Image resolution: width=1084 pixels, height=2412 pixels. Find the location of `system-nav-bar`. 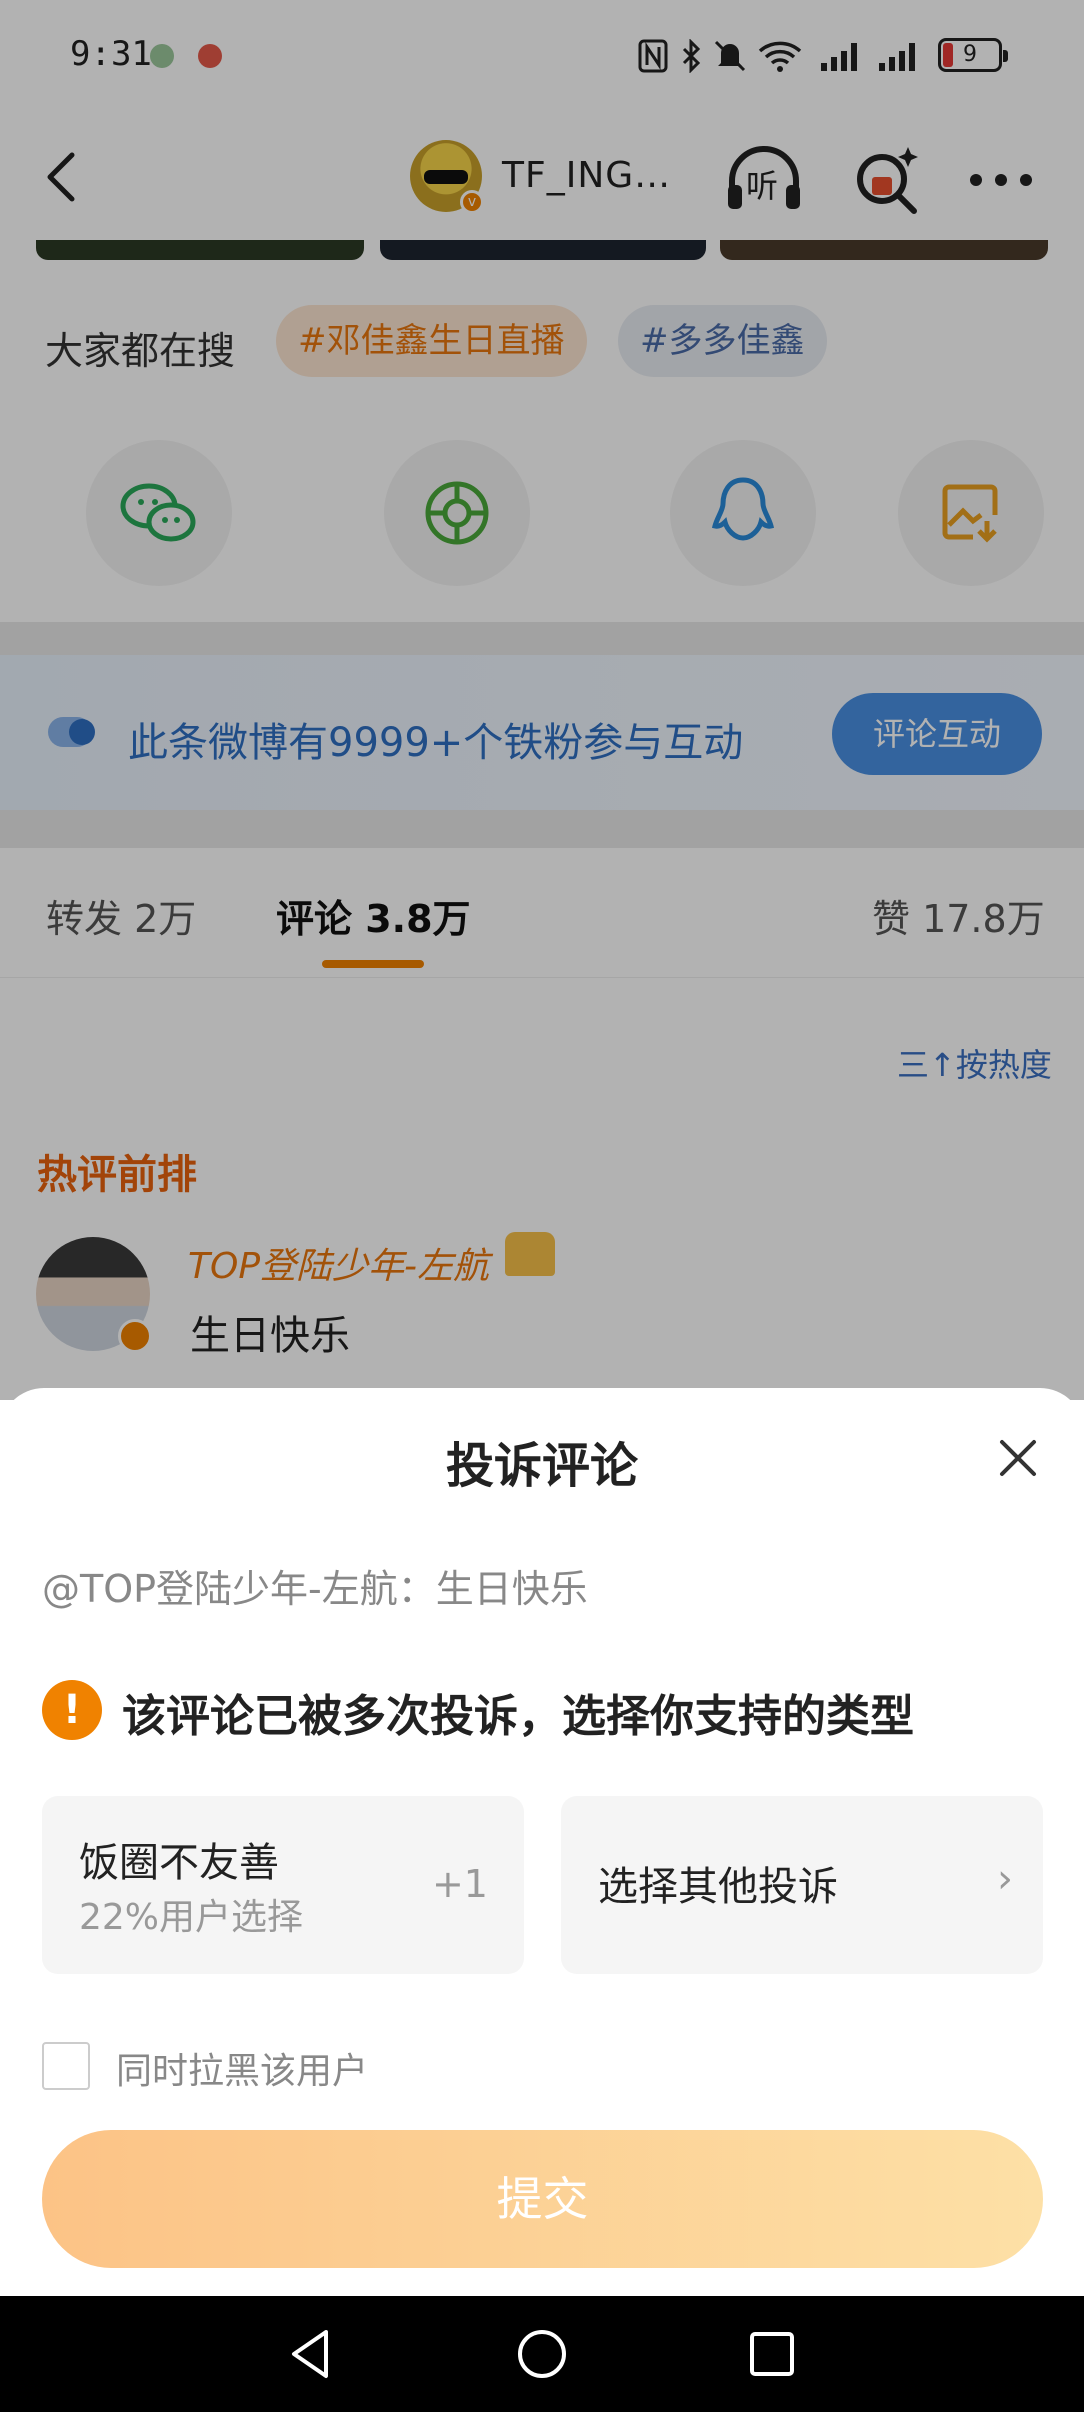

system-nav-bar is located at coordinates (542, 2354).